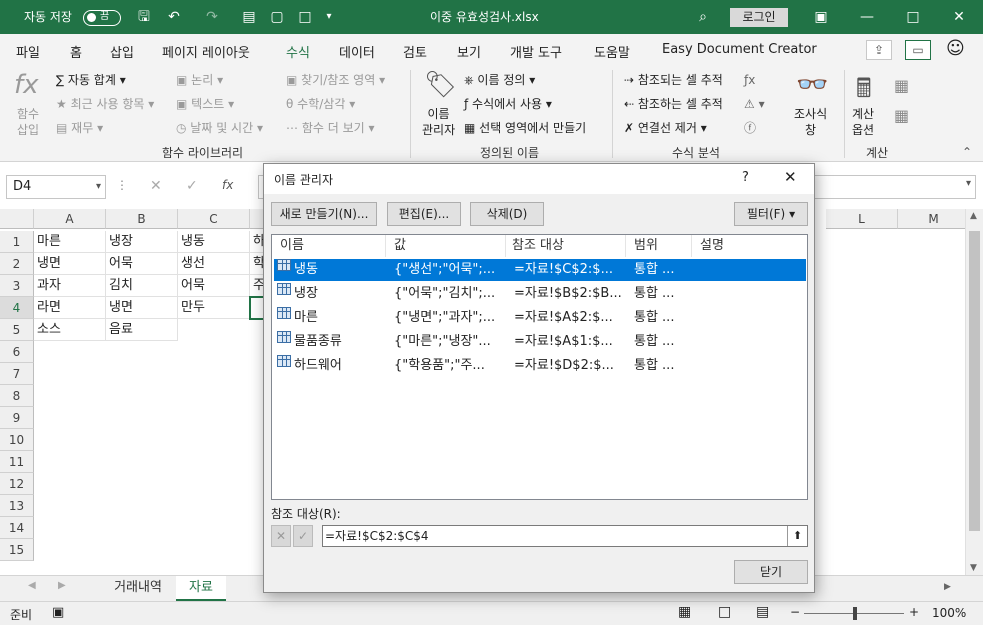  What do you see at coordinates (974, 381) in the screenshot?
I see `scroll-thumb` at bounding box center [974, 381].